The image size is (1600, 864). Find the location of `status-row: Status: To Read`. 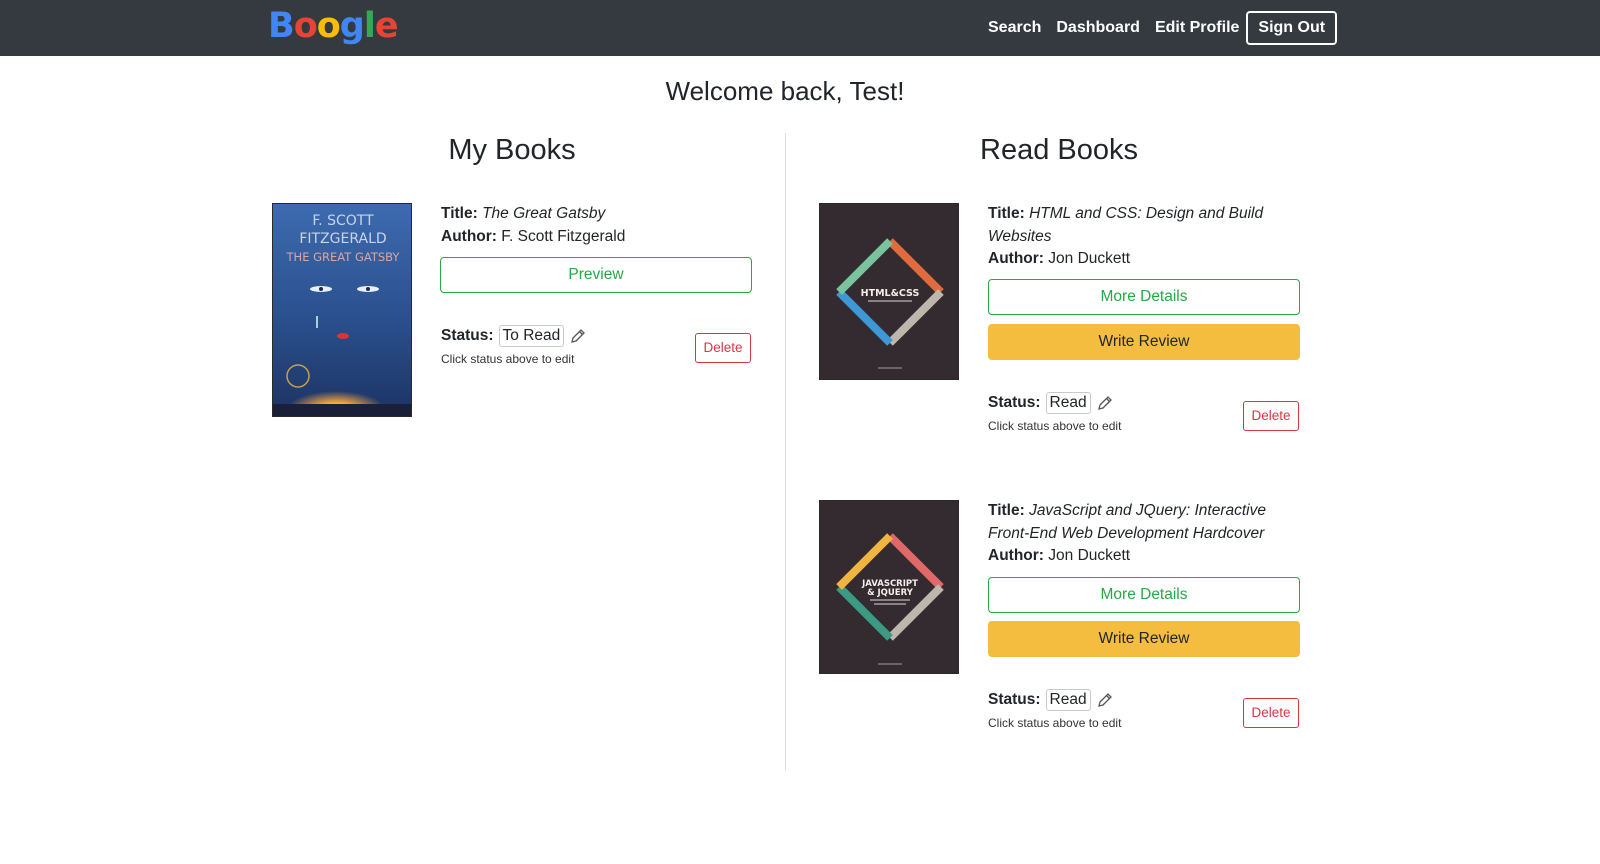

status-row: Status: To Read is located at coordinates (513, 336).